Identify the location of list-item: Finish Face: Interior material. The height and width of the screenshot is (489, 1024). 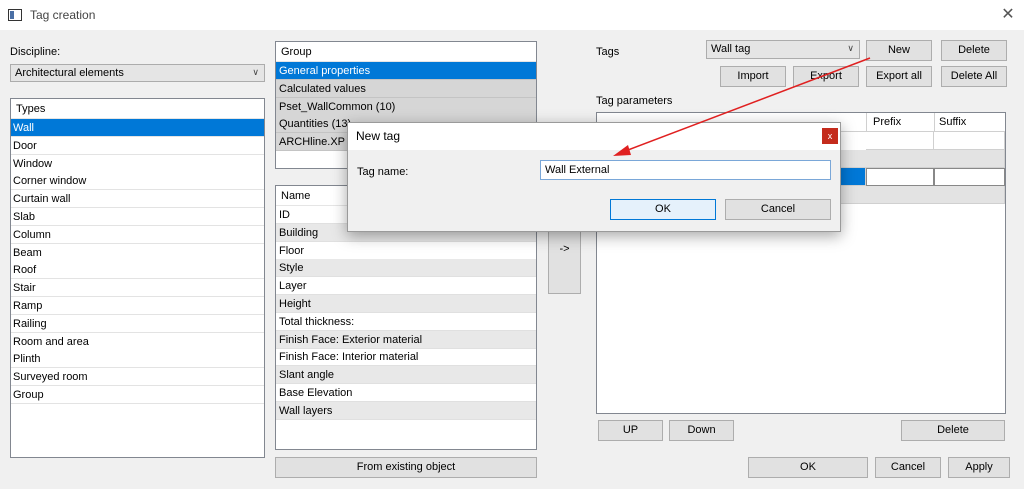
(406, 357).